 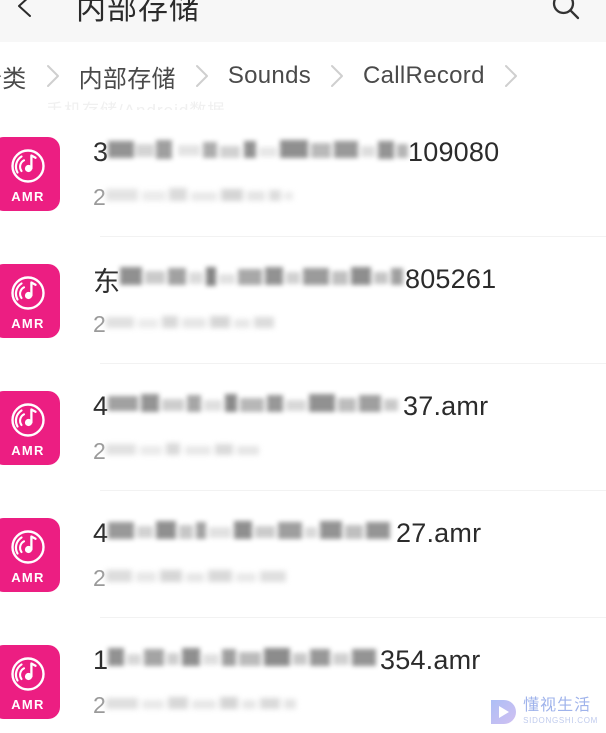 I want to click on file-name: 东 805261, so click(x=349, y=279).